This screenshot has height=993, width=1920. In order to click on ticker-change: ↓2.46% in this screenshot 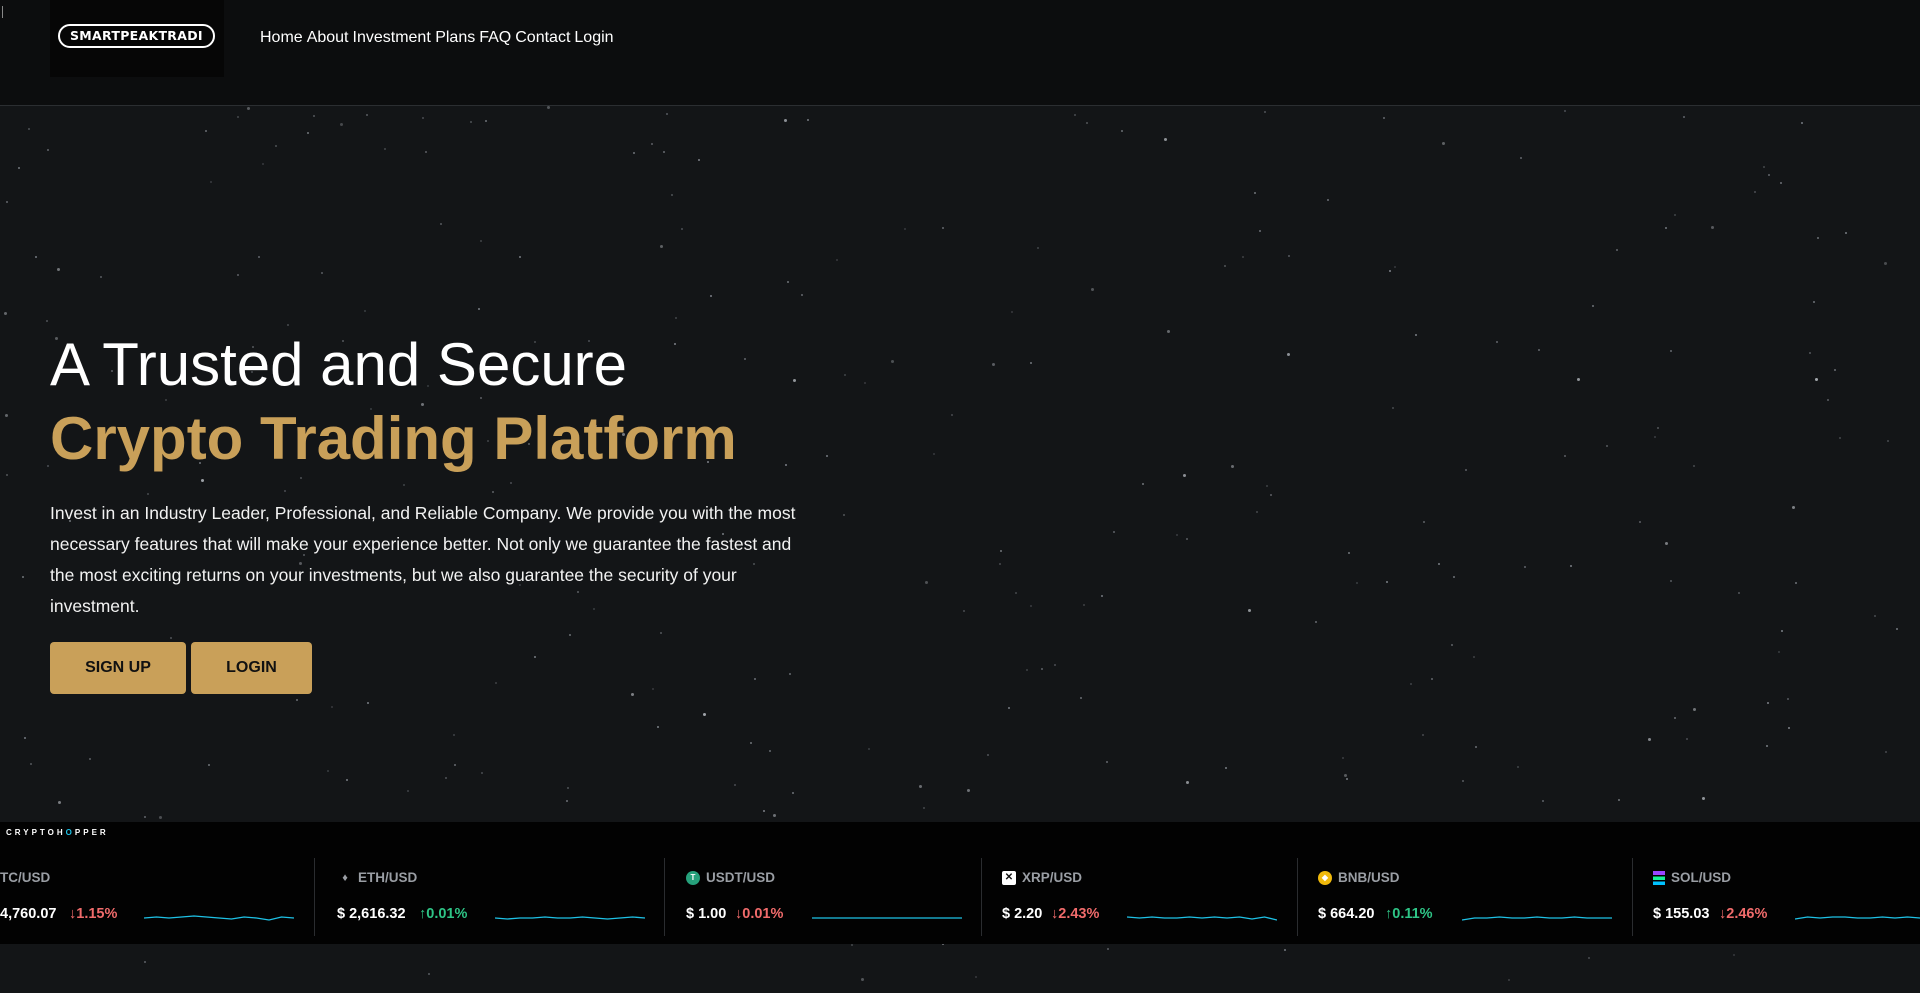, I will do `click(1743, 914)`.